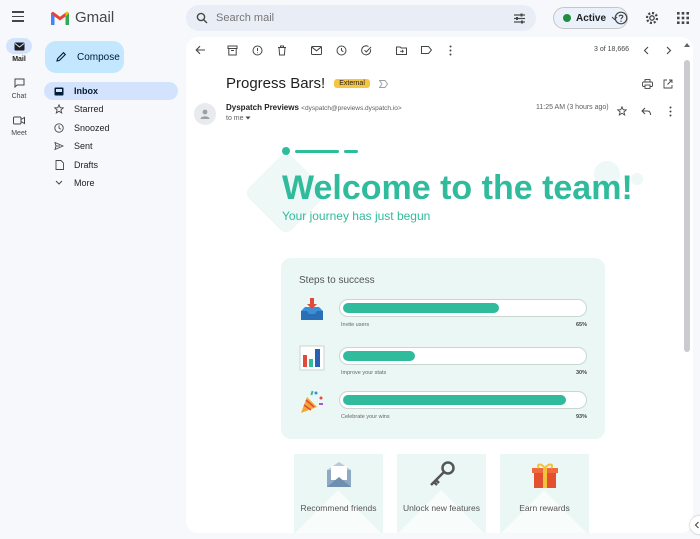 Image resolution: width=700 pixels, height=539 pixels. Describe the element at coordinates (312, 401) in the screenshot. I see `party-popper-icon` at that location.